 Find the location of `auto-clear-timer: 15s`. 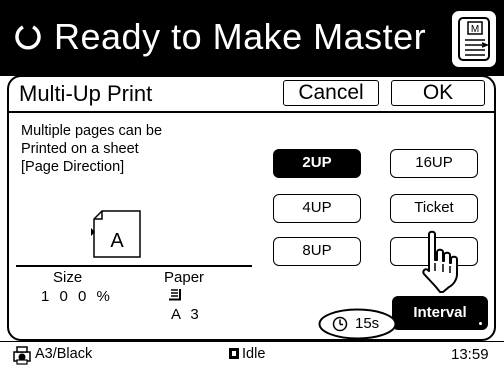

auto-clear-timer: 15s is located at coordinates (357, 324).